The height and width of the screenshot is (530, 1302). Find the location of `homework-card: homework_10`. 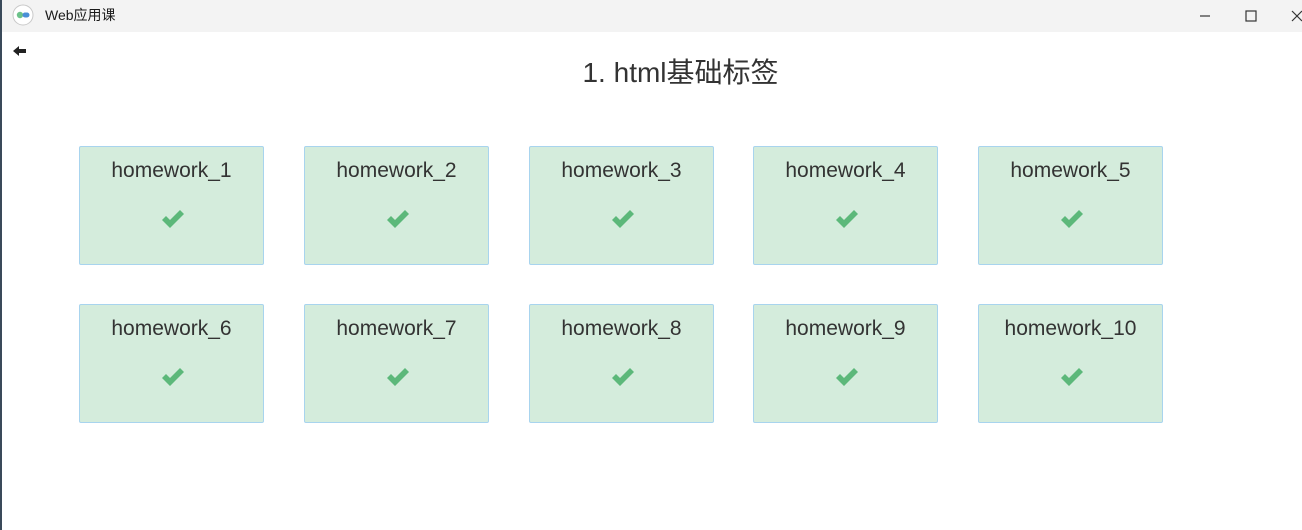

homework-card: homework_10 is located at coordinates (1070, 363).